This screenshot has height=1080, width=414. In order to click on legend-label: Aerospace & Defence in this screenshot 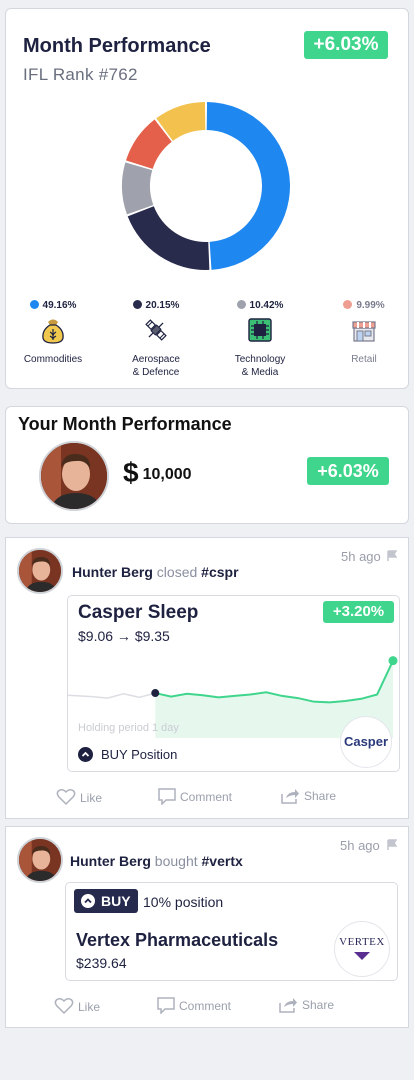, I will do `click(156, 366)`.